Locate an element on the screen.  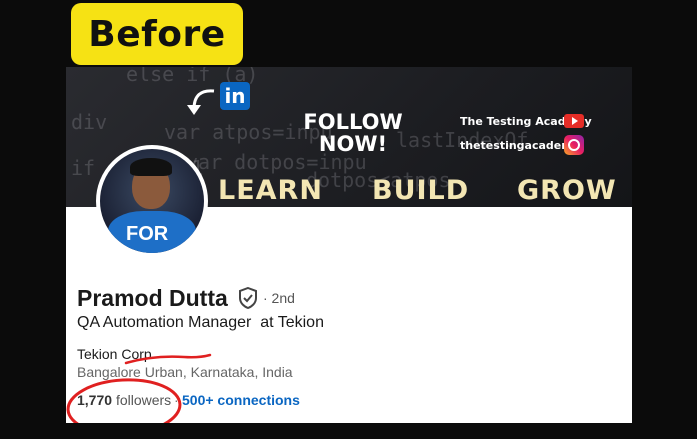
instagram-icon is located at coordinates (574, 145).